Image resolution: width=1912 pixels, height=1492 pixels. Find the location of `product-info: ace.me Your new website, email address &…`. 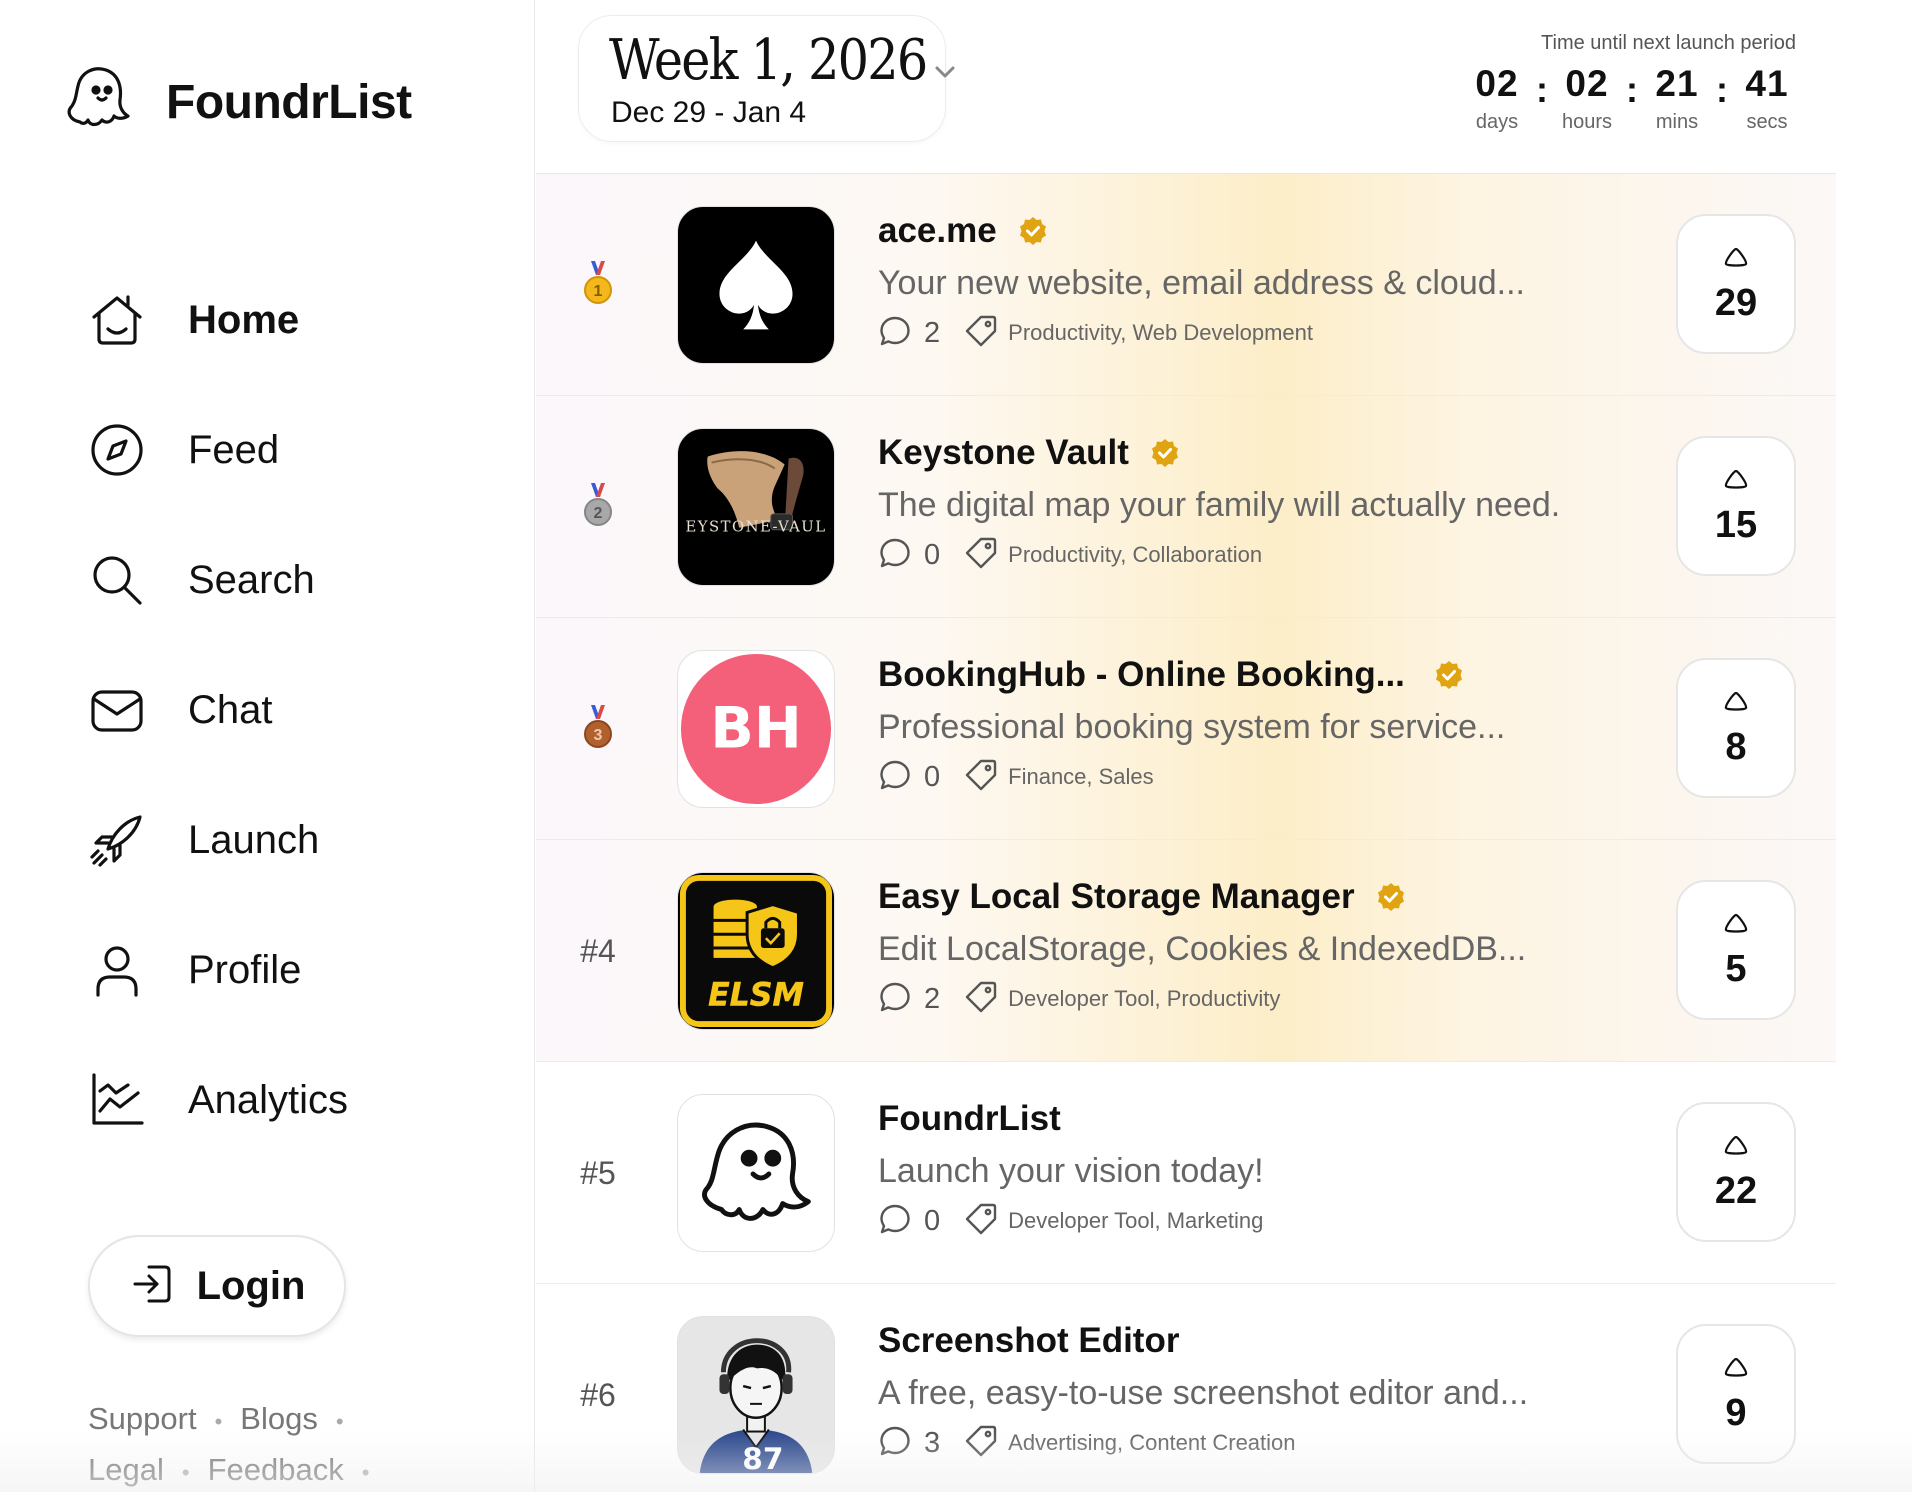

product-info: ace.me Your new website, email address &… is located at coordinates (1258, 279).